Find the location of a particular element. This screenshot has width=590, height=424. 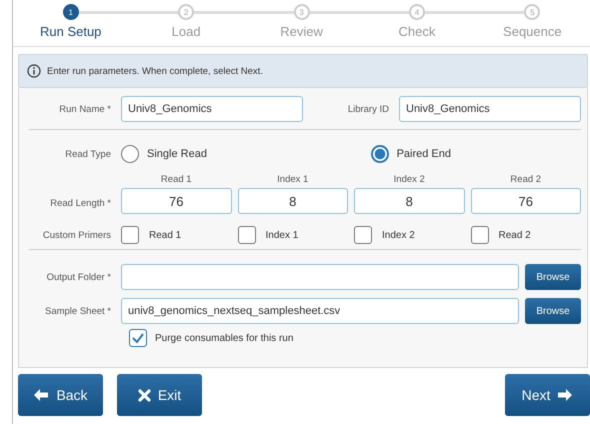

run-name-field: Univ8_Genomics is located at coordinates (212, 109).